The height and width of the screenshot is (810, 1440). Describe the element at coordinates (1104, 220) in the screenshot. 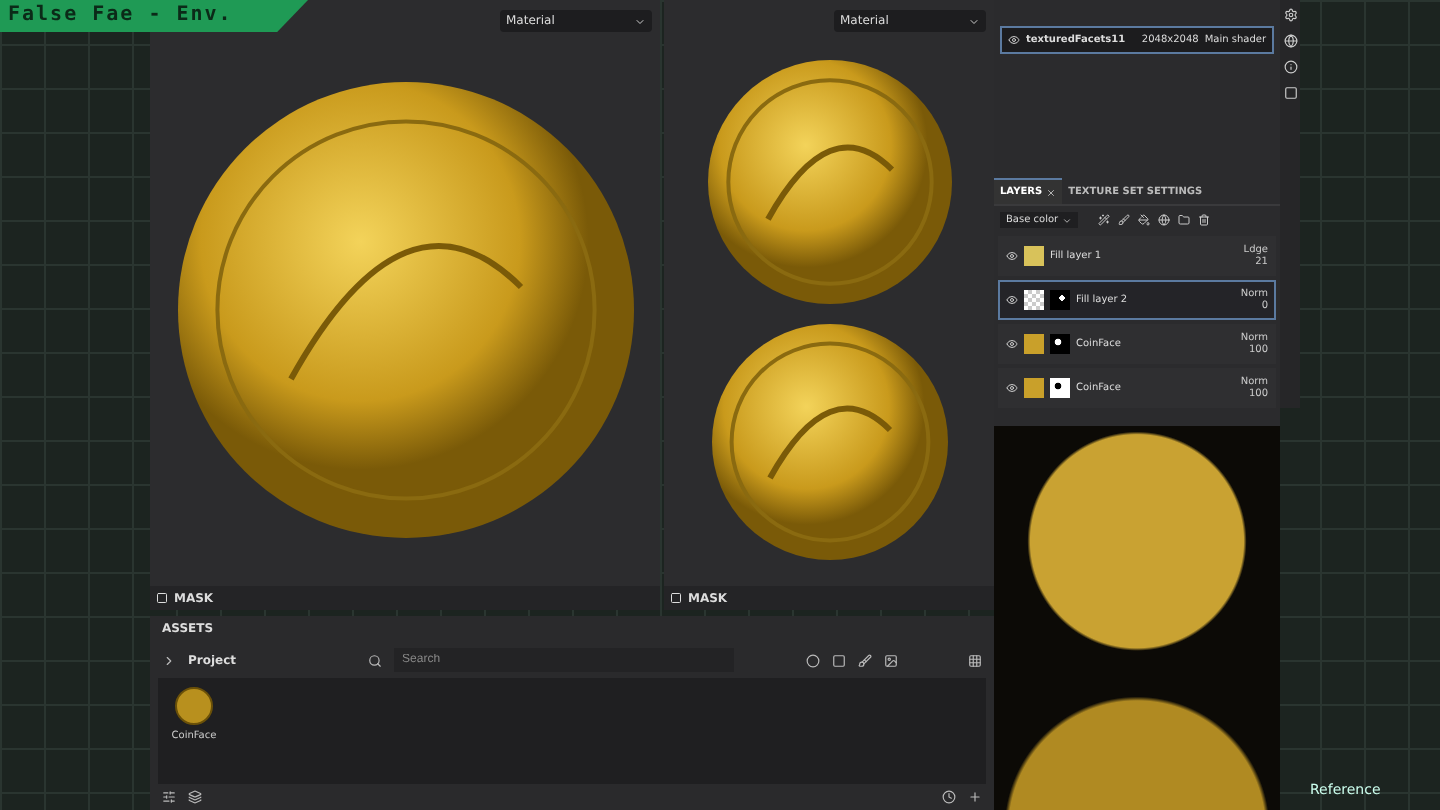

I see `wand-icon` at that location.